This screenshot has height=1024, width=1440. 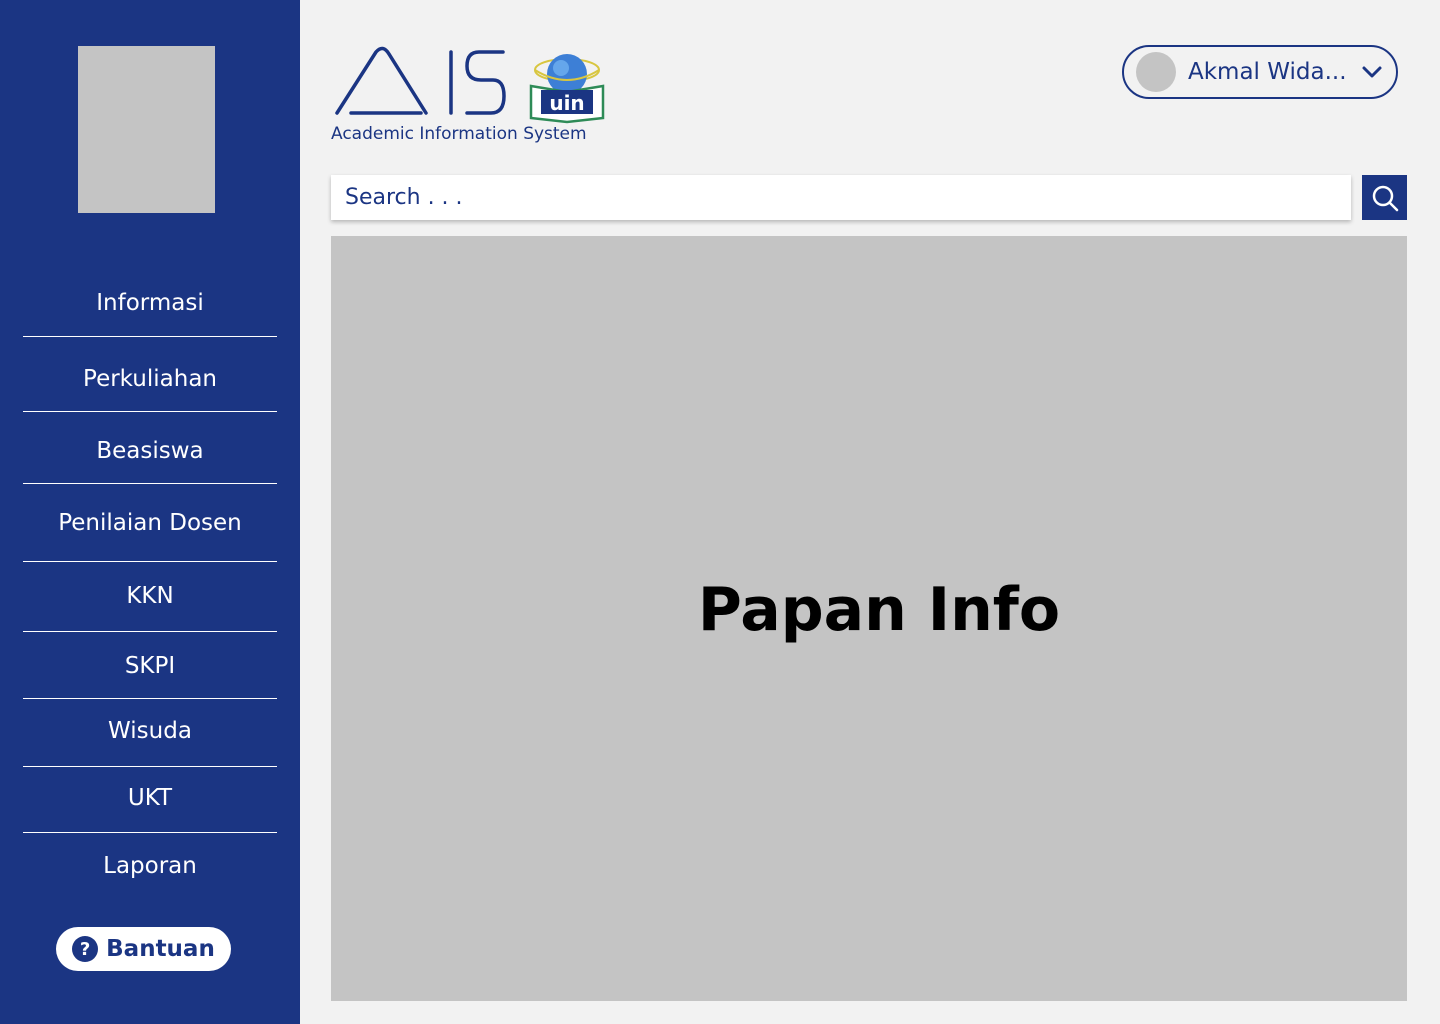 I want to click on logo-badge-text: uin, so click(x=566, y=103).